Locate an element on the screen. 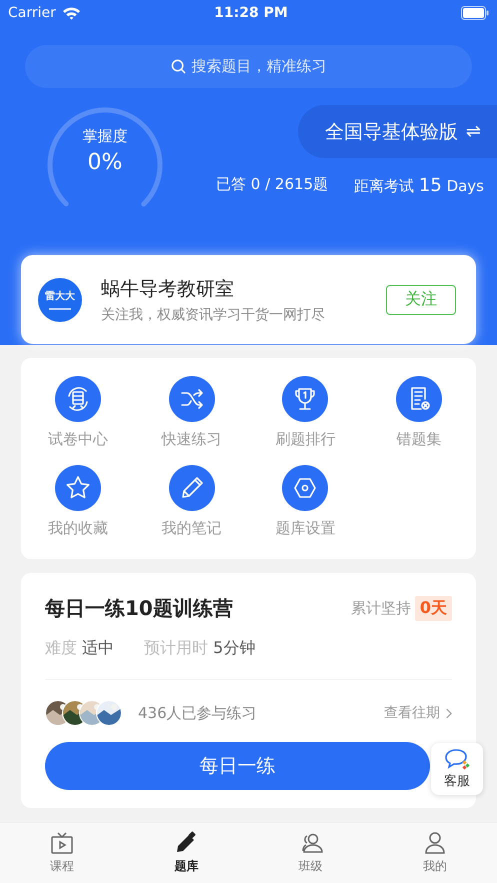 Image resolution: width=497 pixels, height=883 pixels. feature-button: 我的笔记 is located at coordinates (191, 501).